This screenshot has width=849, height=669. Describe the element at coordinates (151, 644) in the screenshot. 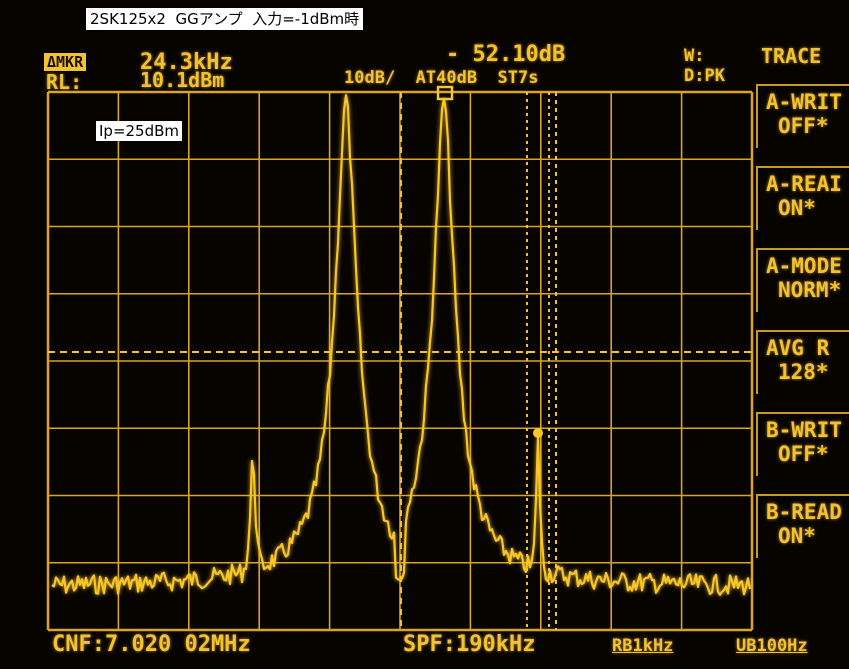

I see `center-frequency: CNF:7.020 02MHz` at that location.